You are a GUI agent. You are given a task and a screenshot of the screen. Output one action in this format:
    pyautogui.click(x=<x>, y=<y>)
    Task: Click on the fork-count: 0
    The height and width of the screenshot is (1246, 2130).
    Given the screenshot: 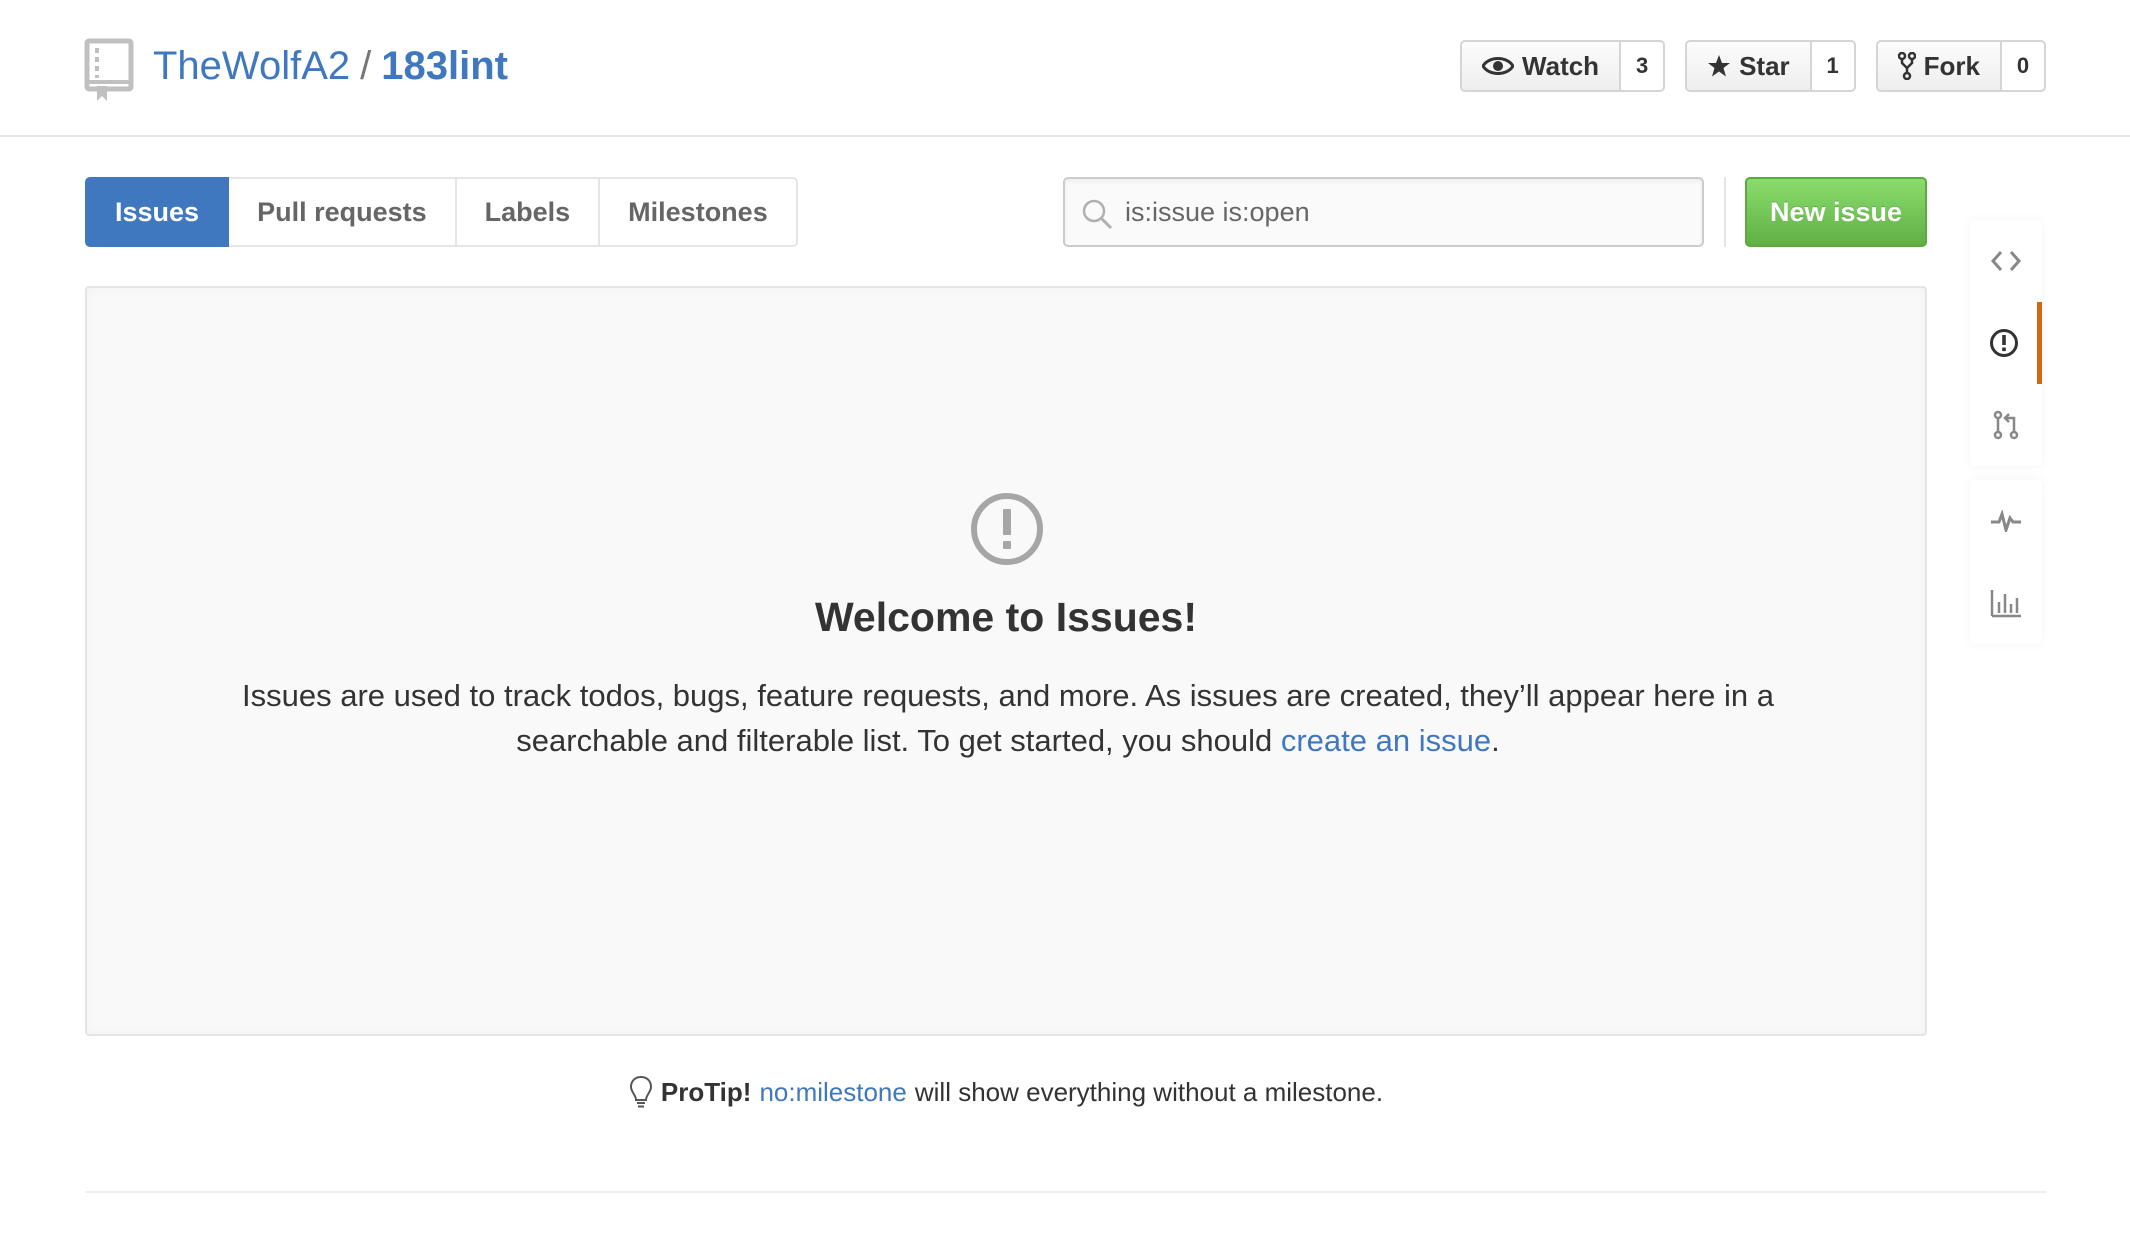 What is the action you would take?
    pyautogui.click(x=2024, y=66)
    